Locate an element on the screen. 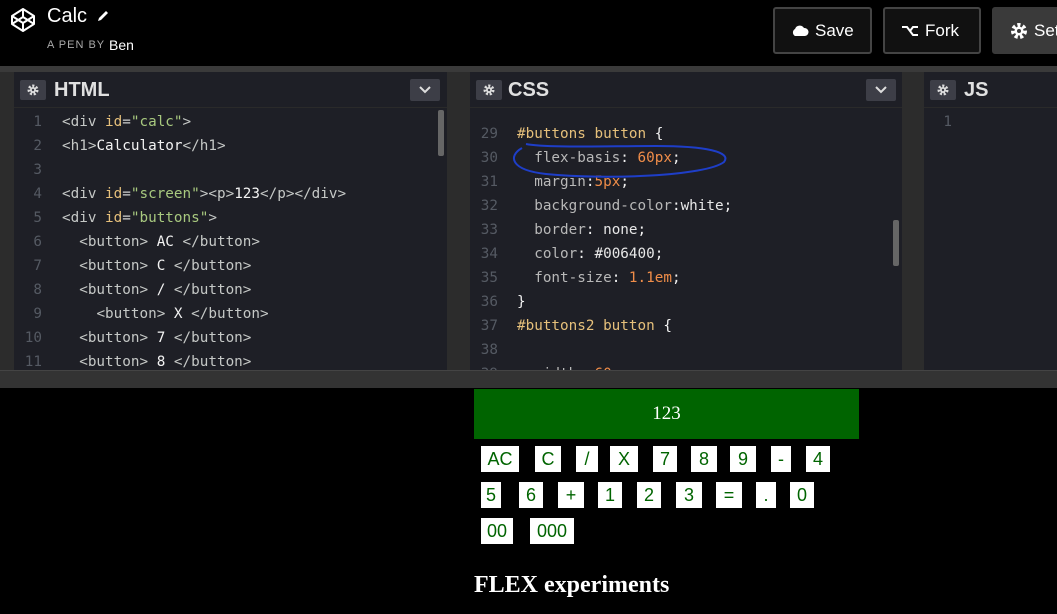 The width and height of the screenshot is (1057, 614). calc-button: 00 is located at coordinates (497, 531).